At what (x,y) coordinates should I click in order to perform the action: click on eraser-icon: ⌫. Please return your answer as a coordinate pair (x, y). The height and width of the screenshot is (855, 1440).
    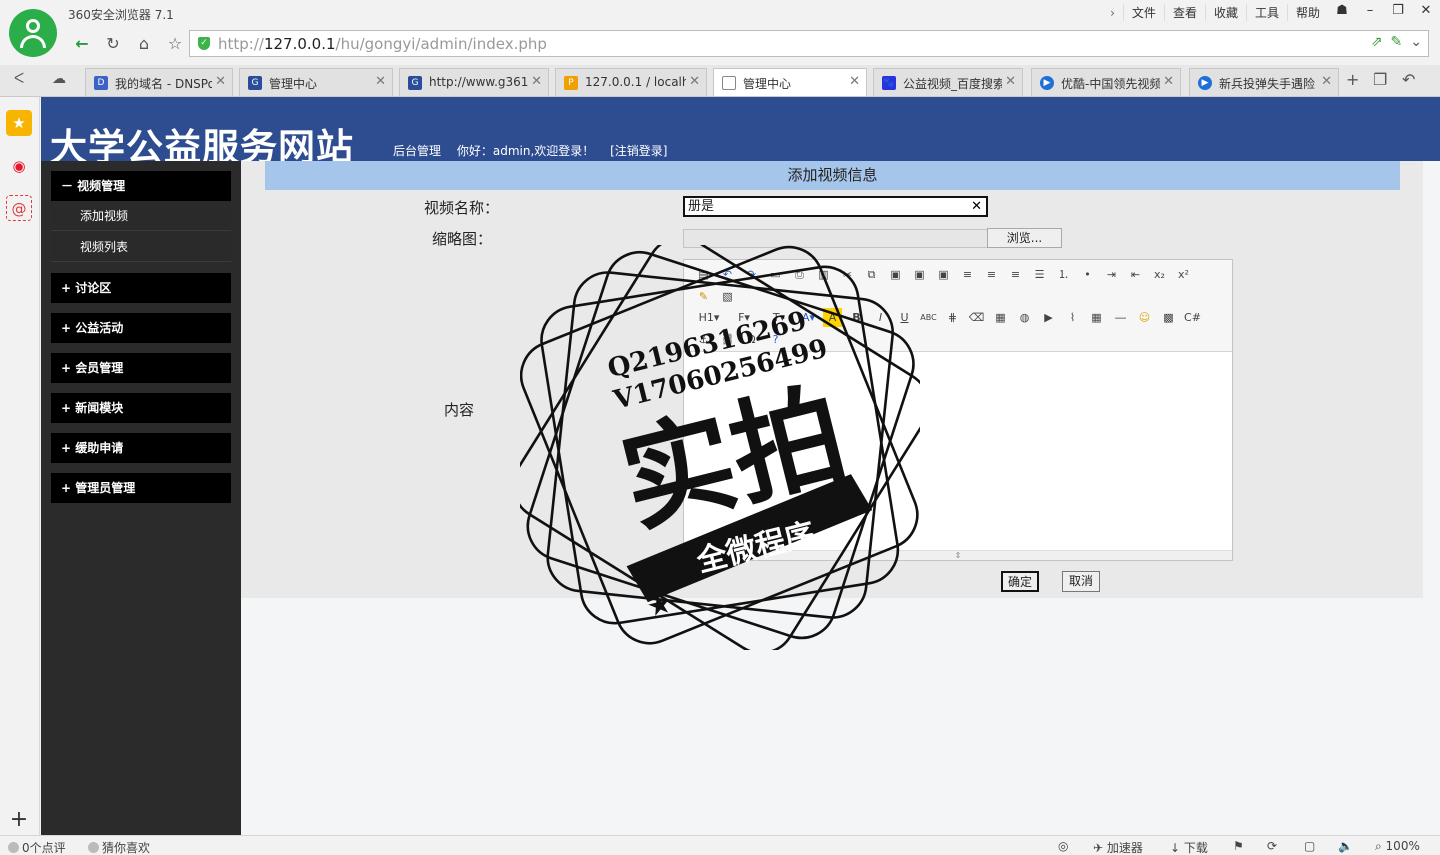
    Looking at the image, I should click on (976, 317).